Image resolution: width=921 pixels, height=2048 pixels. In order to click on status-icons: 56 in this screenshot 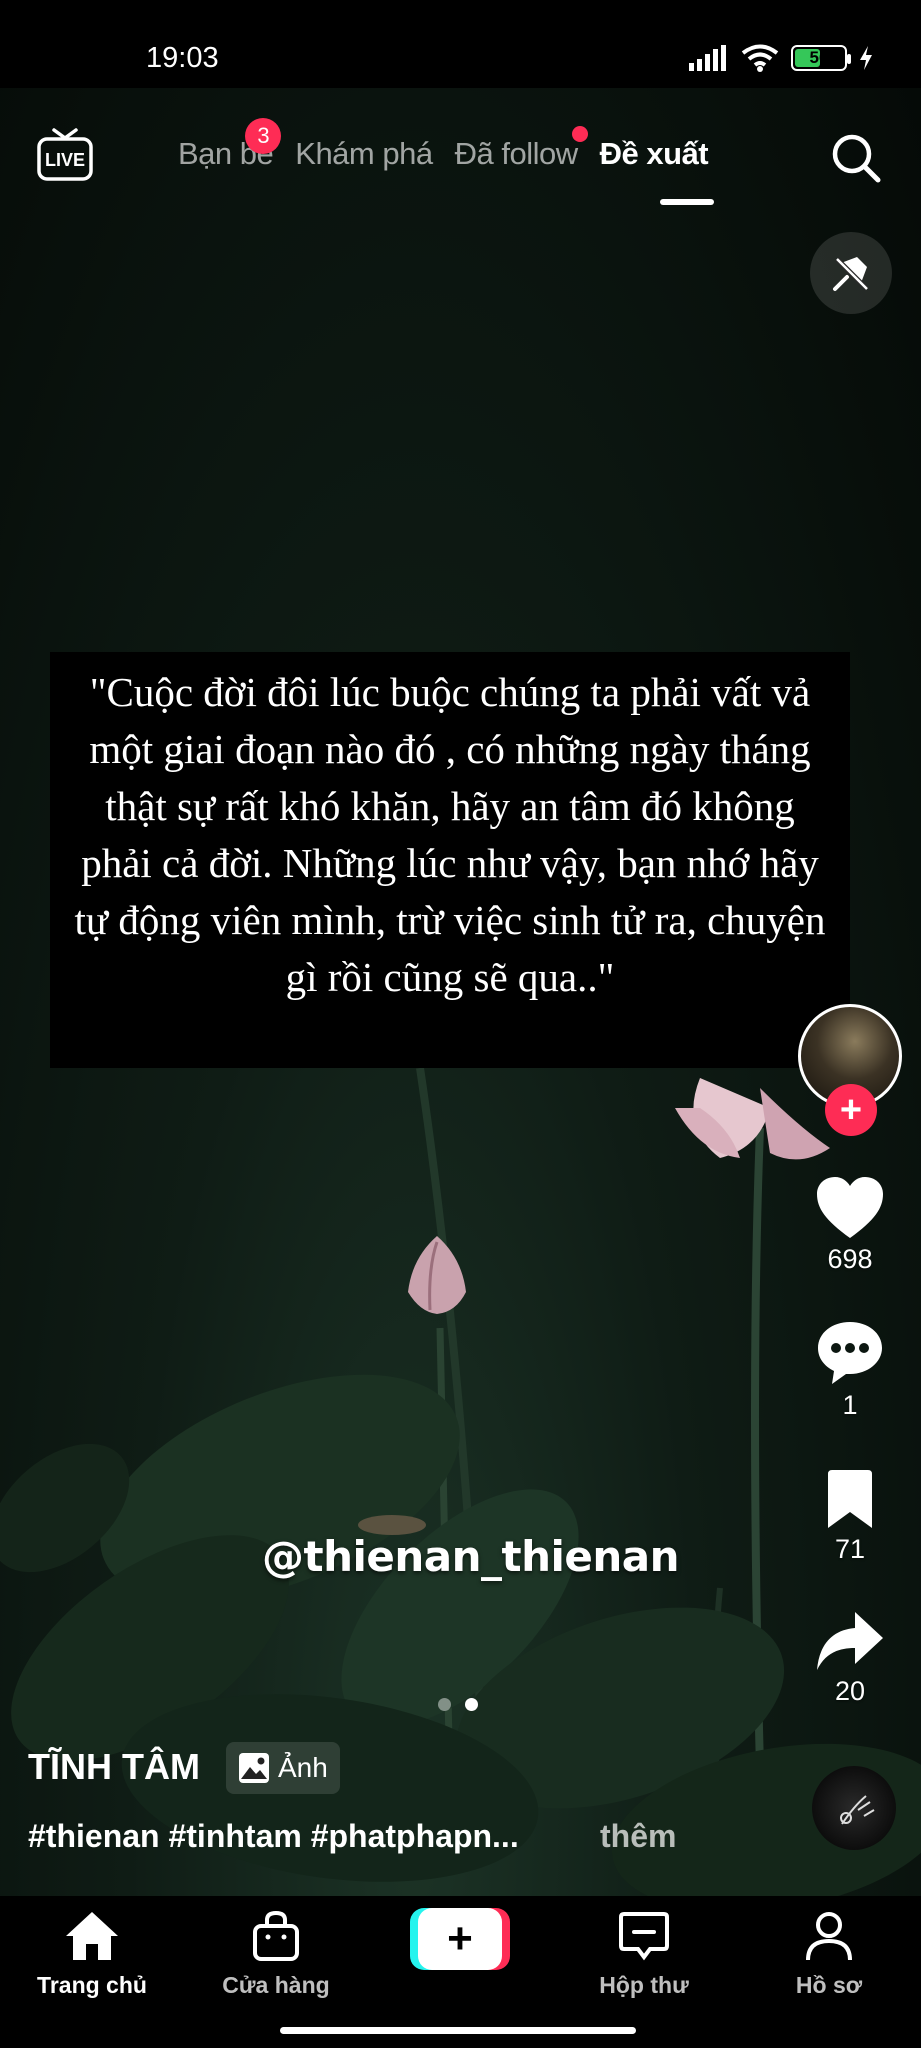, I will do `click(781, 58)`.